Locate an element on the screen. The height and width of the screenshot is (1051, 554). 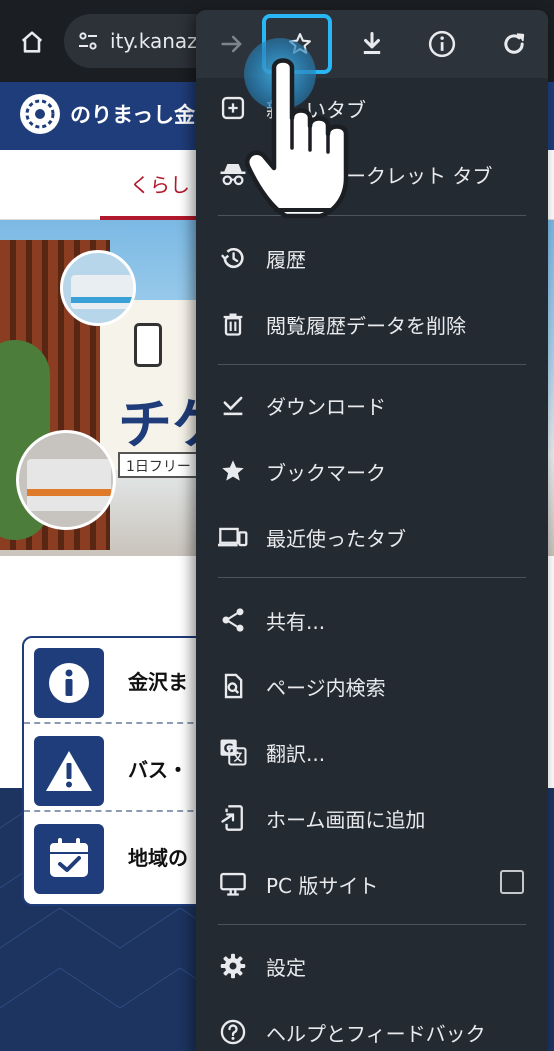
reload-icon is located at coordinates (514, 43).